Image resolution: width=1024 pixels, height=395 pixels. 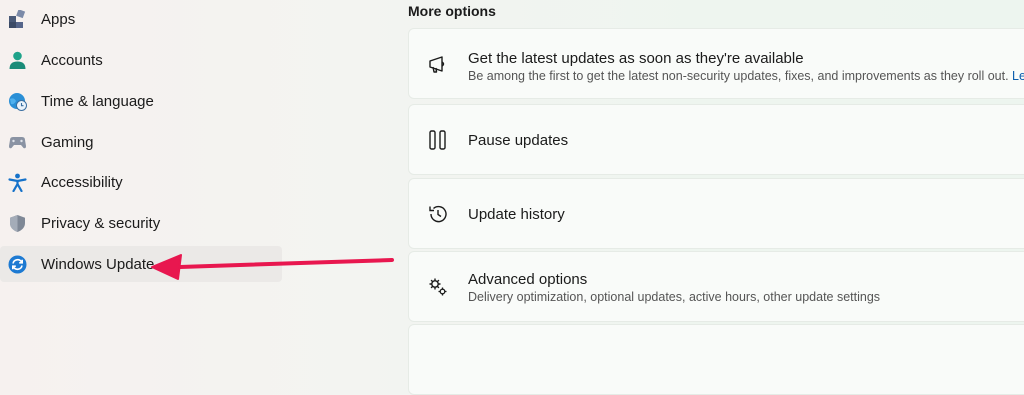 What do you see at coordinates (17, 19) in the screenshot?
I see `apps-icon` at bounding box center [17, 19].